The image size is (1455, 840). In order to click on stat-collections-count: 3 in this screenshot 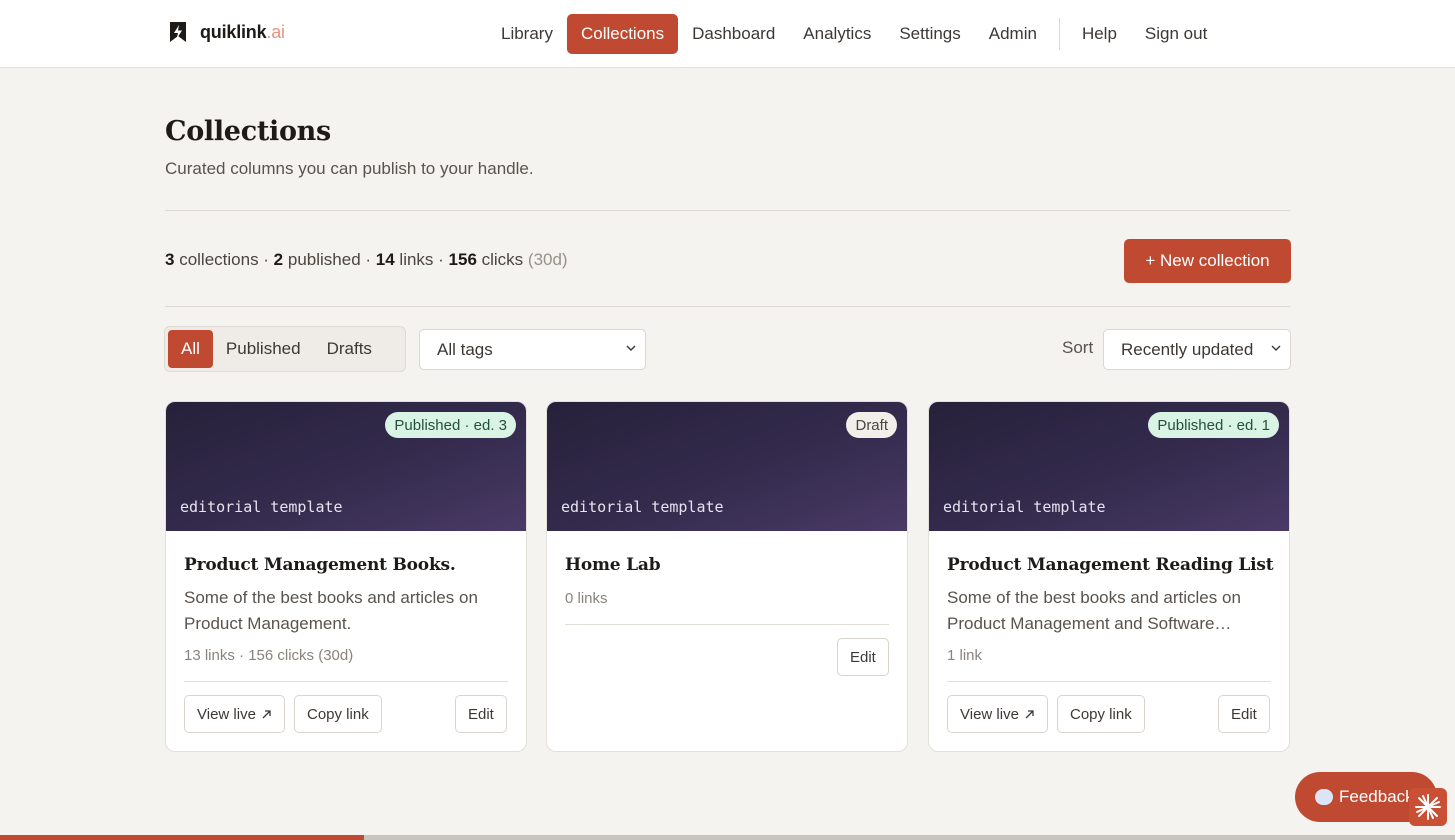, I will do `click(170, 259)`.